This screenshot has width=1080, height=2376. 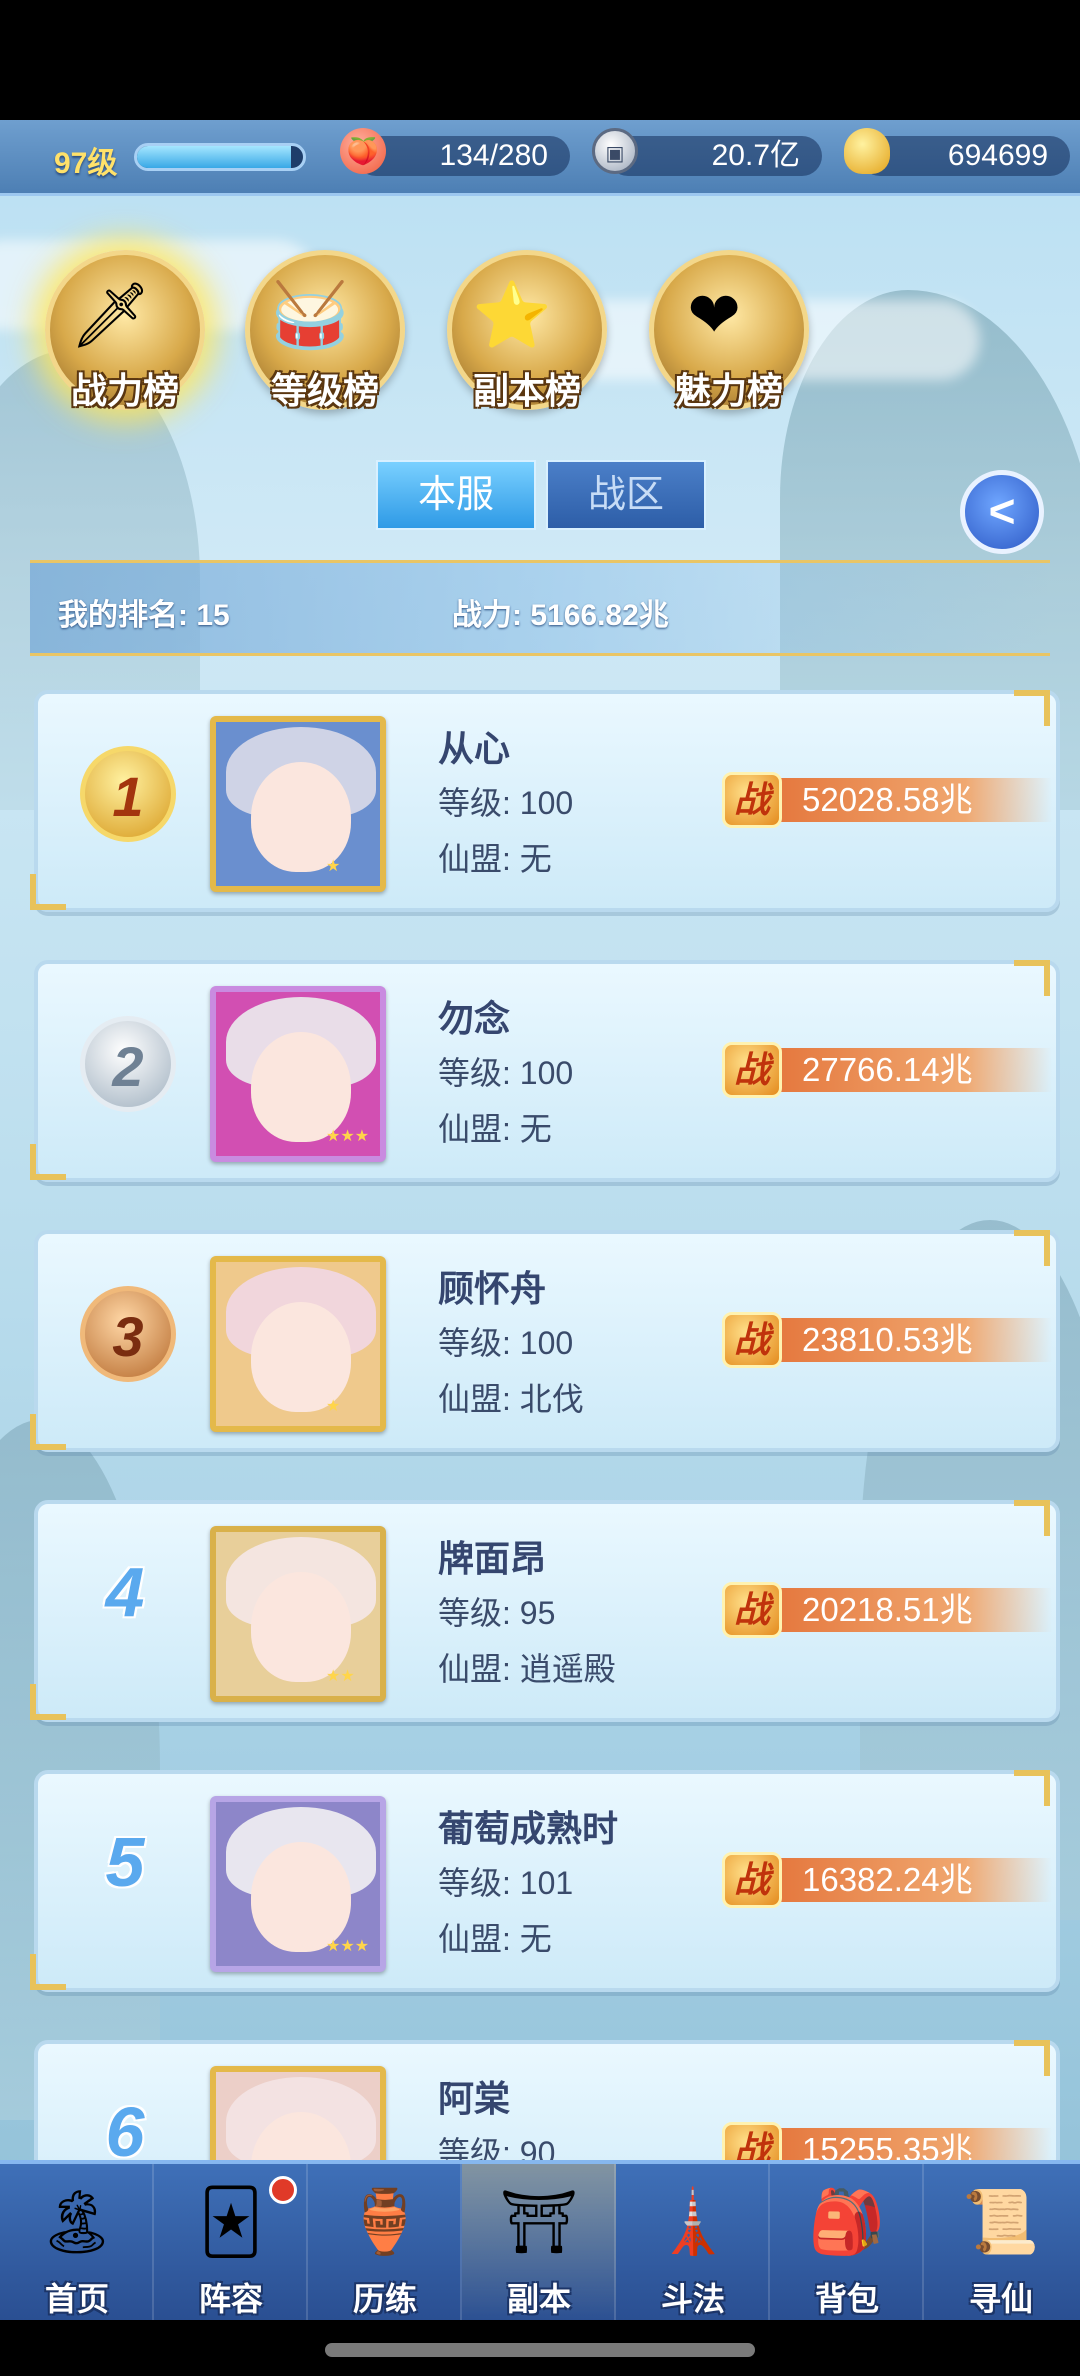 I want to click on resource-bar: 97级 134/280 🍑 20.7亿 ▣ 694699, so click(x=540, y=158).